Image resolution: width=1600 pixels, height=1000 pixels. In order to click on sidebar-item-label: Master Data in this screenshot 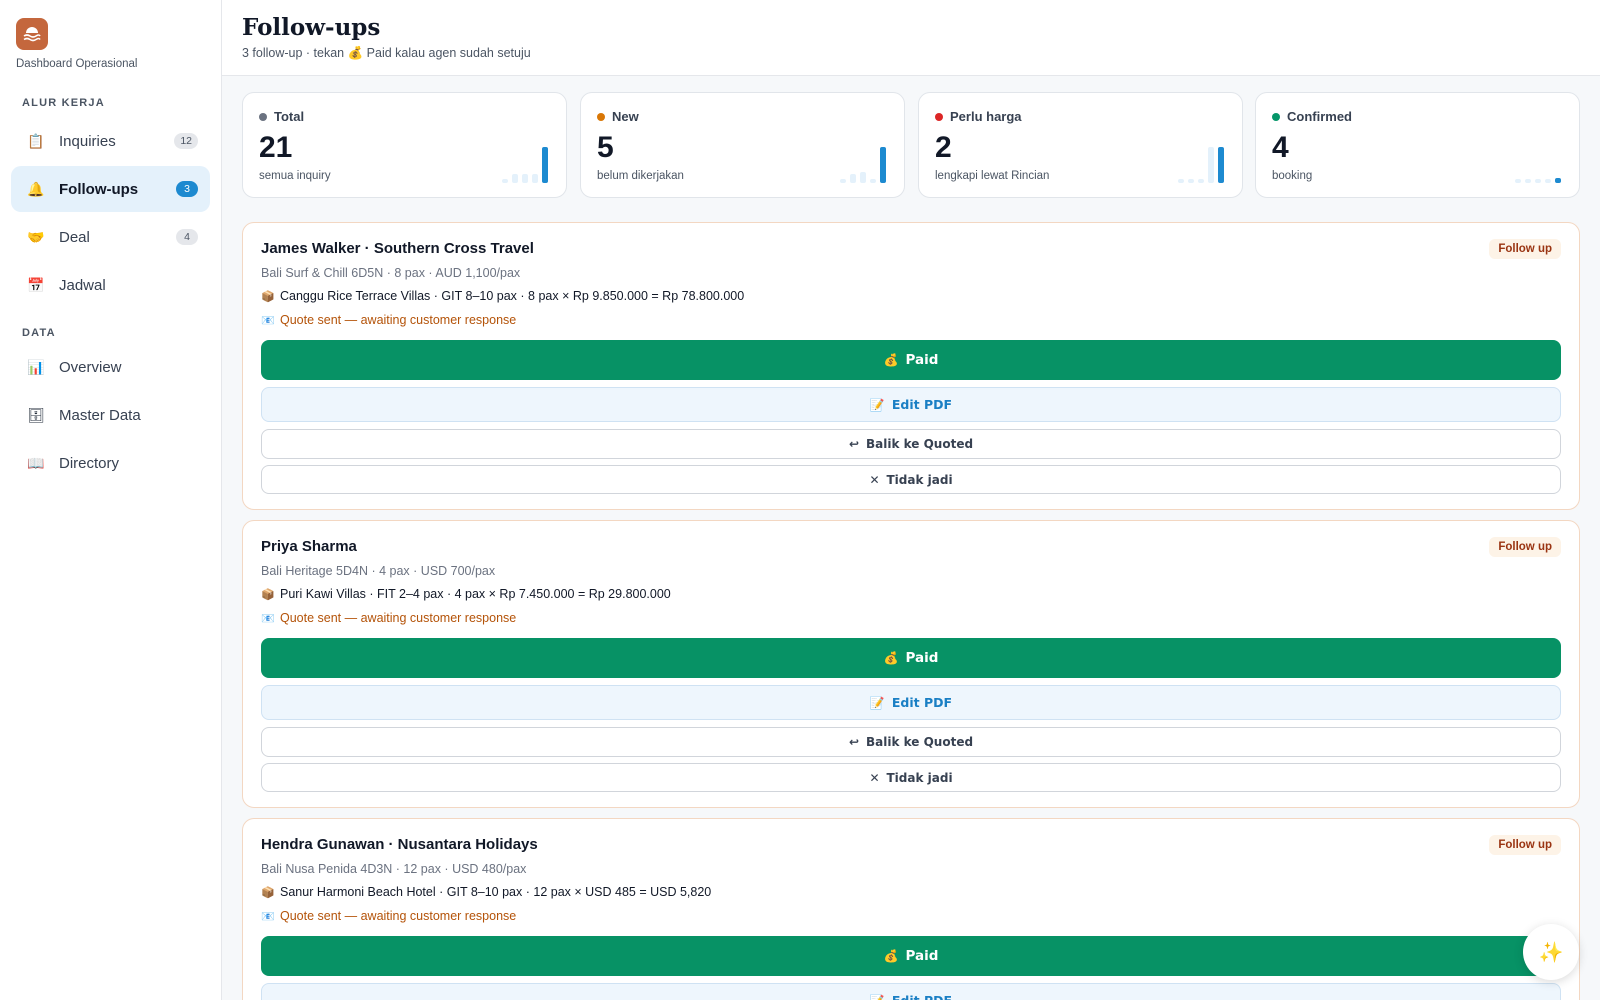, I will do `click(100, 415)`.